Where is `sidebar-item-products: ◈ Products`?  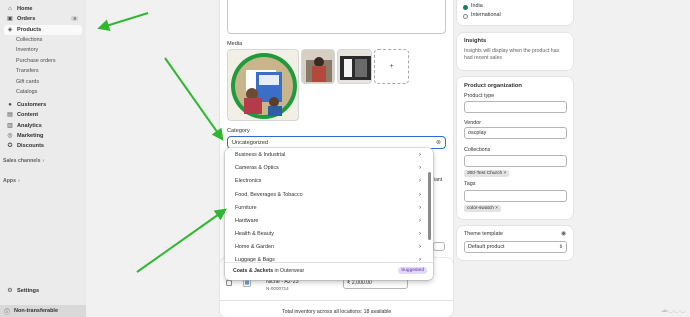 sidebar-item-products: ◈ Products is located at coordinates (43, 30).